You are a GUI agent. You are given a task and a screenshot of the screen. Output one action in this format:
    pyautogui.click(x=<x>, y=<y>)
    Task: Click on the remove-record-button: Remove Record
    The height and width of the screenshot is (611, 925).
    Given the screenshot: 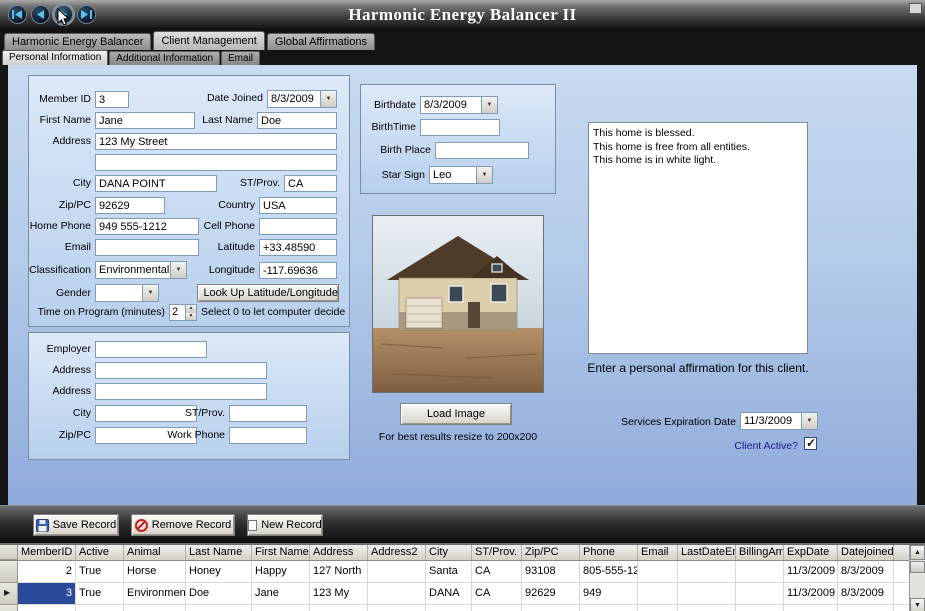 What is the action you would take?
    pyautogui.click(x=183, y=525)
    